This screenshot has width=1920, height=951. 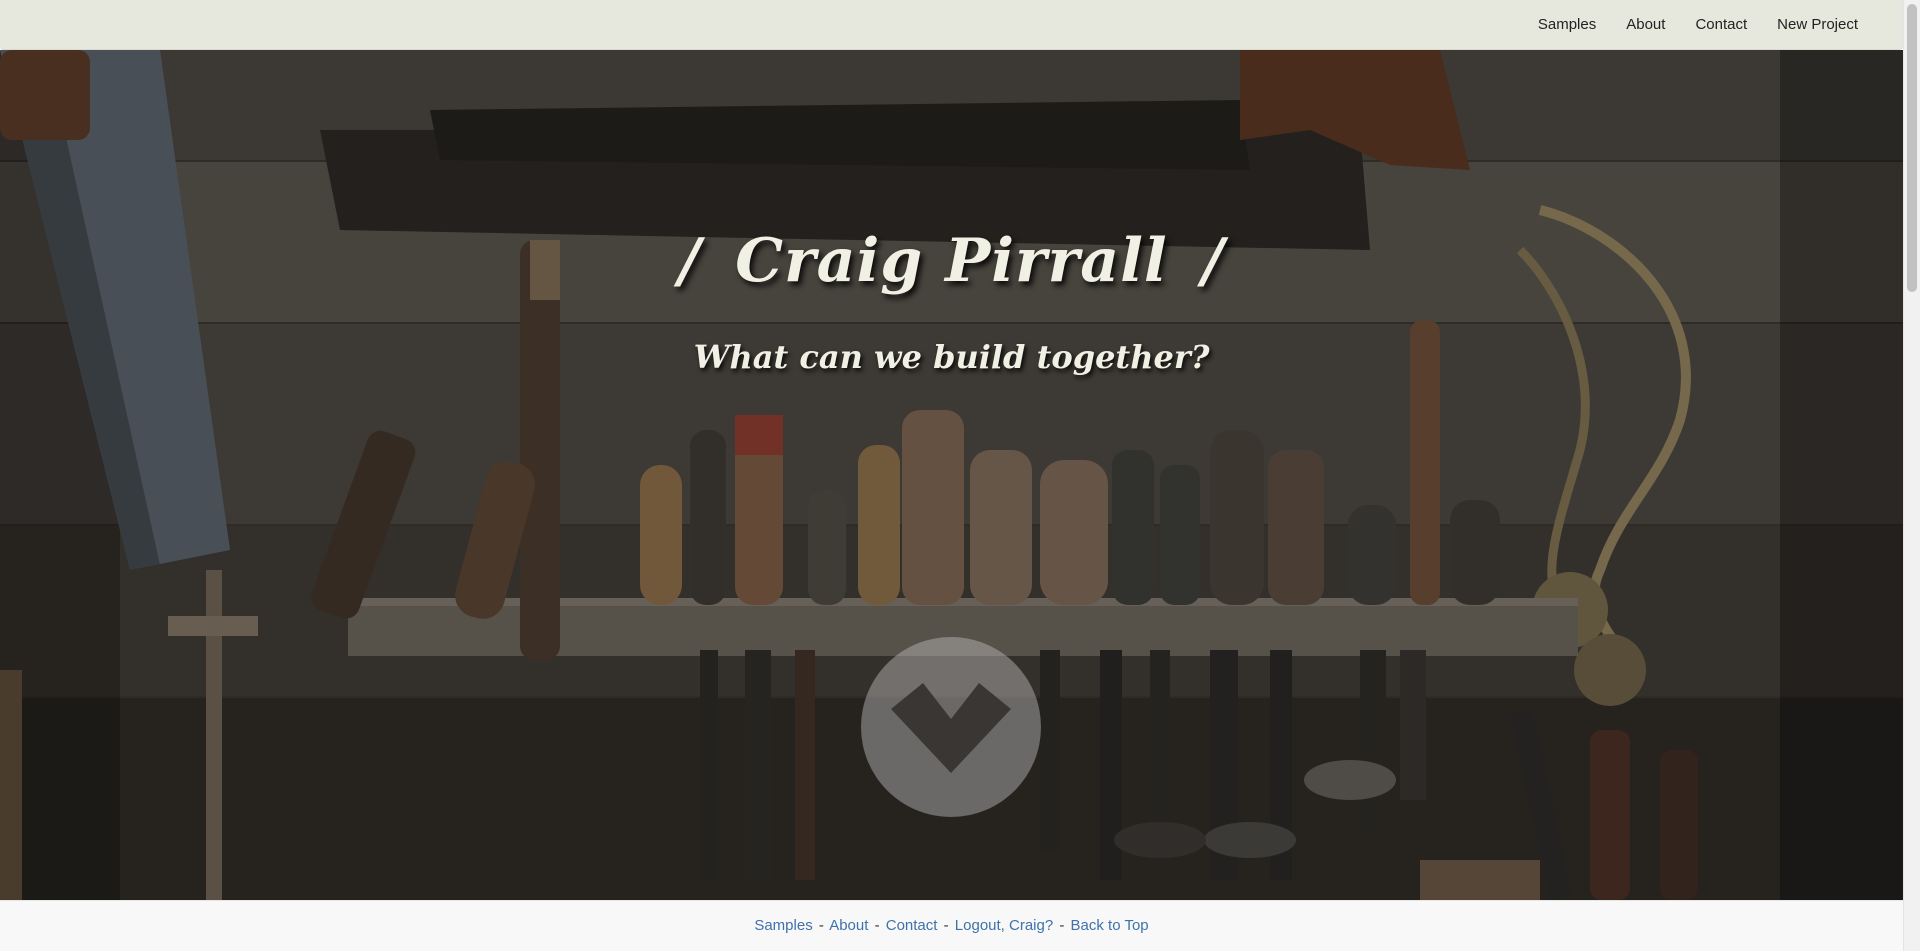 What do you see at coordinates (1213, 261) in the screenshot?
I see `title-bar-right: /` at bounding box center [1213, 261].